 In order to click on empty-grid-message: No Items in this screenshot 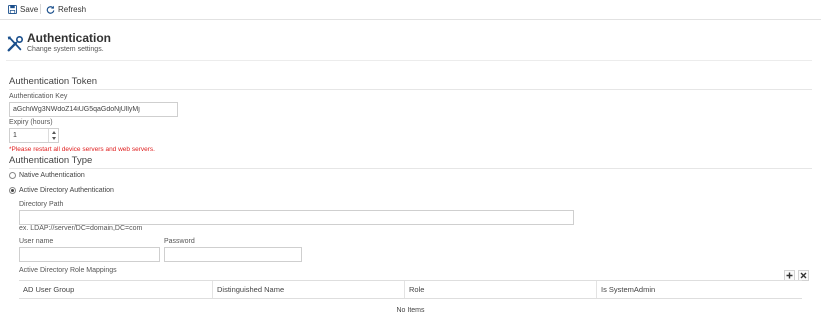, I will do `click(410, 310)`.